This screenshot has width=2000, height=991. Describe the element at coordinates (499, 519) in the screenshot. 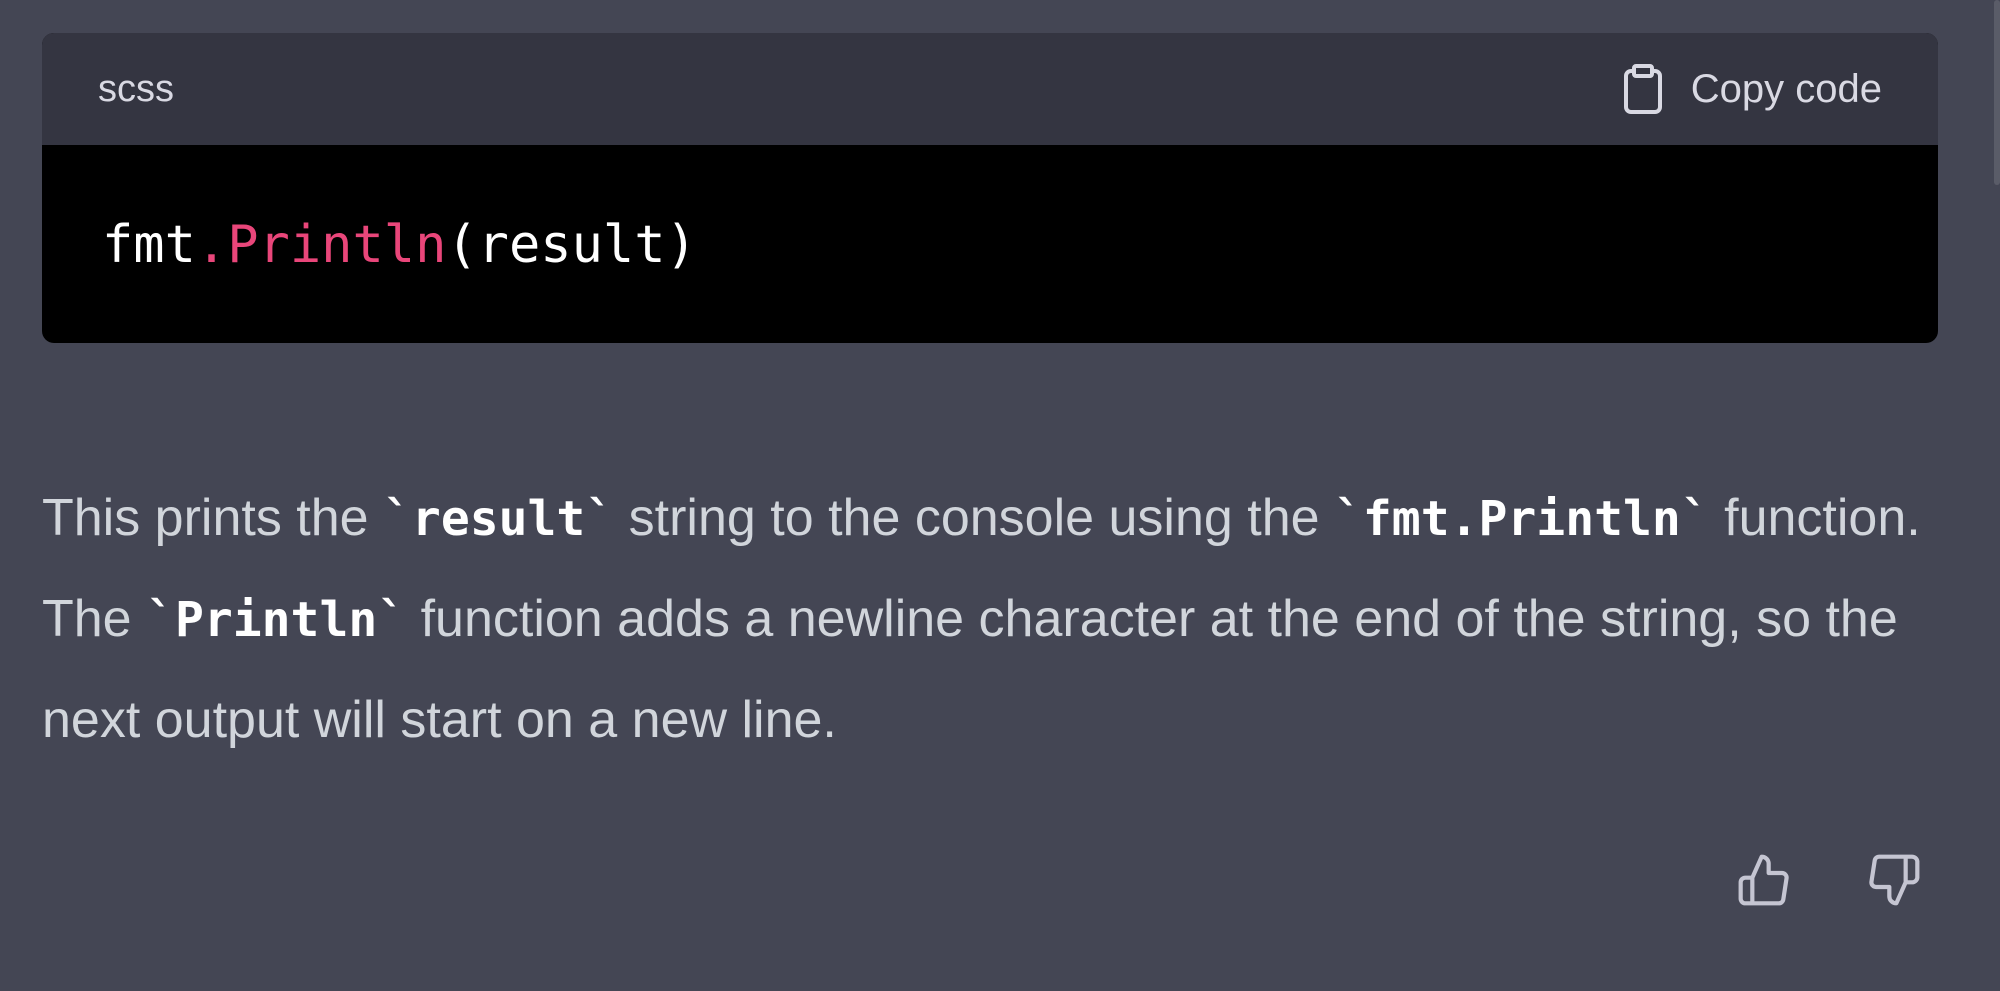

I see `inline-code: `result`` at that location.